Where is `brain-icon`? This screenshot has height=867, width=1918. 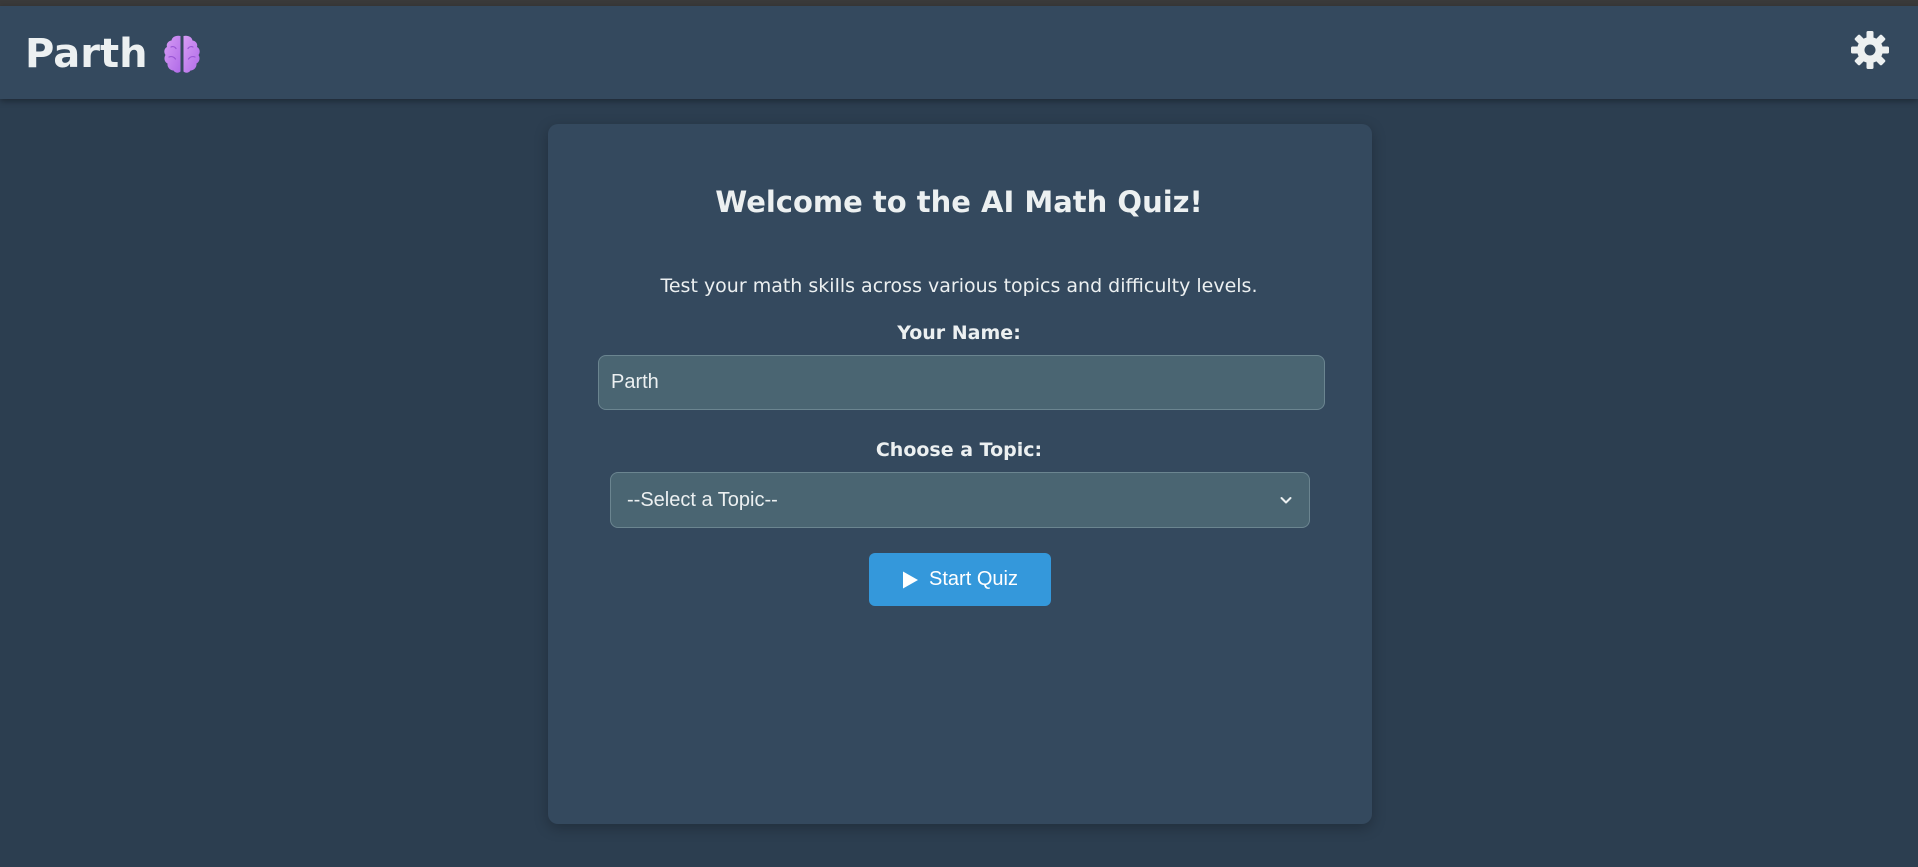 brain-icon is located at coordinates (181, 54).